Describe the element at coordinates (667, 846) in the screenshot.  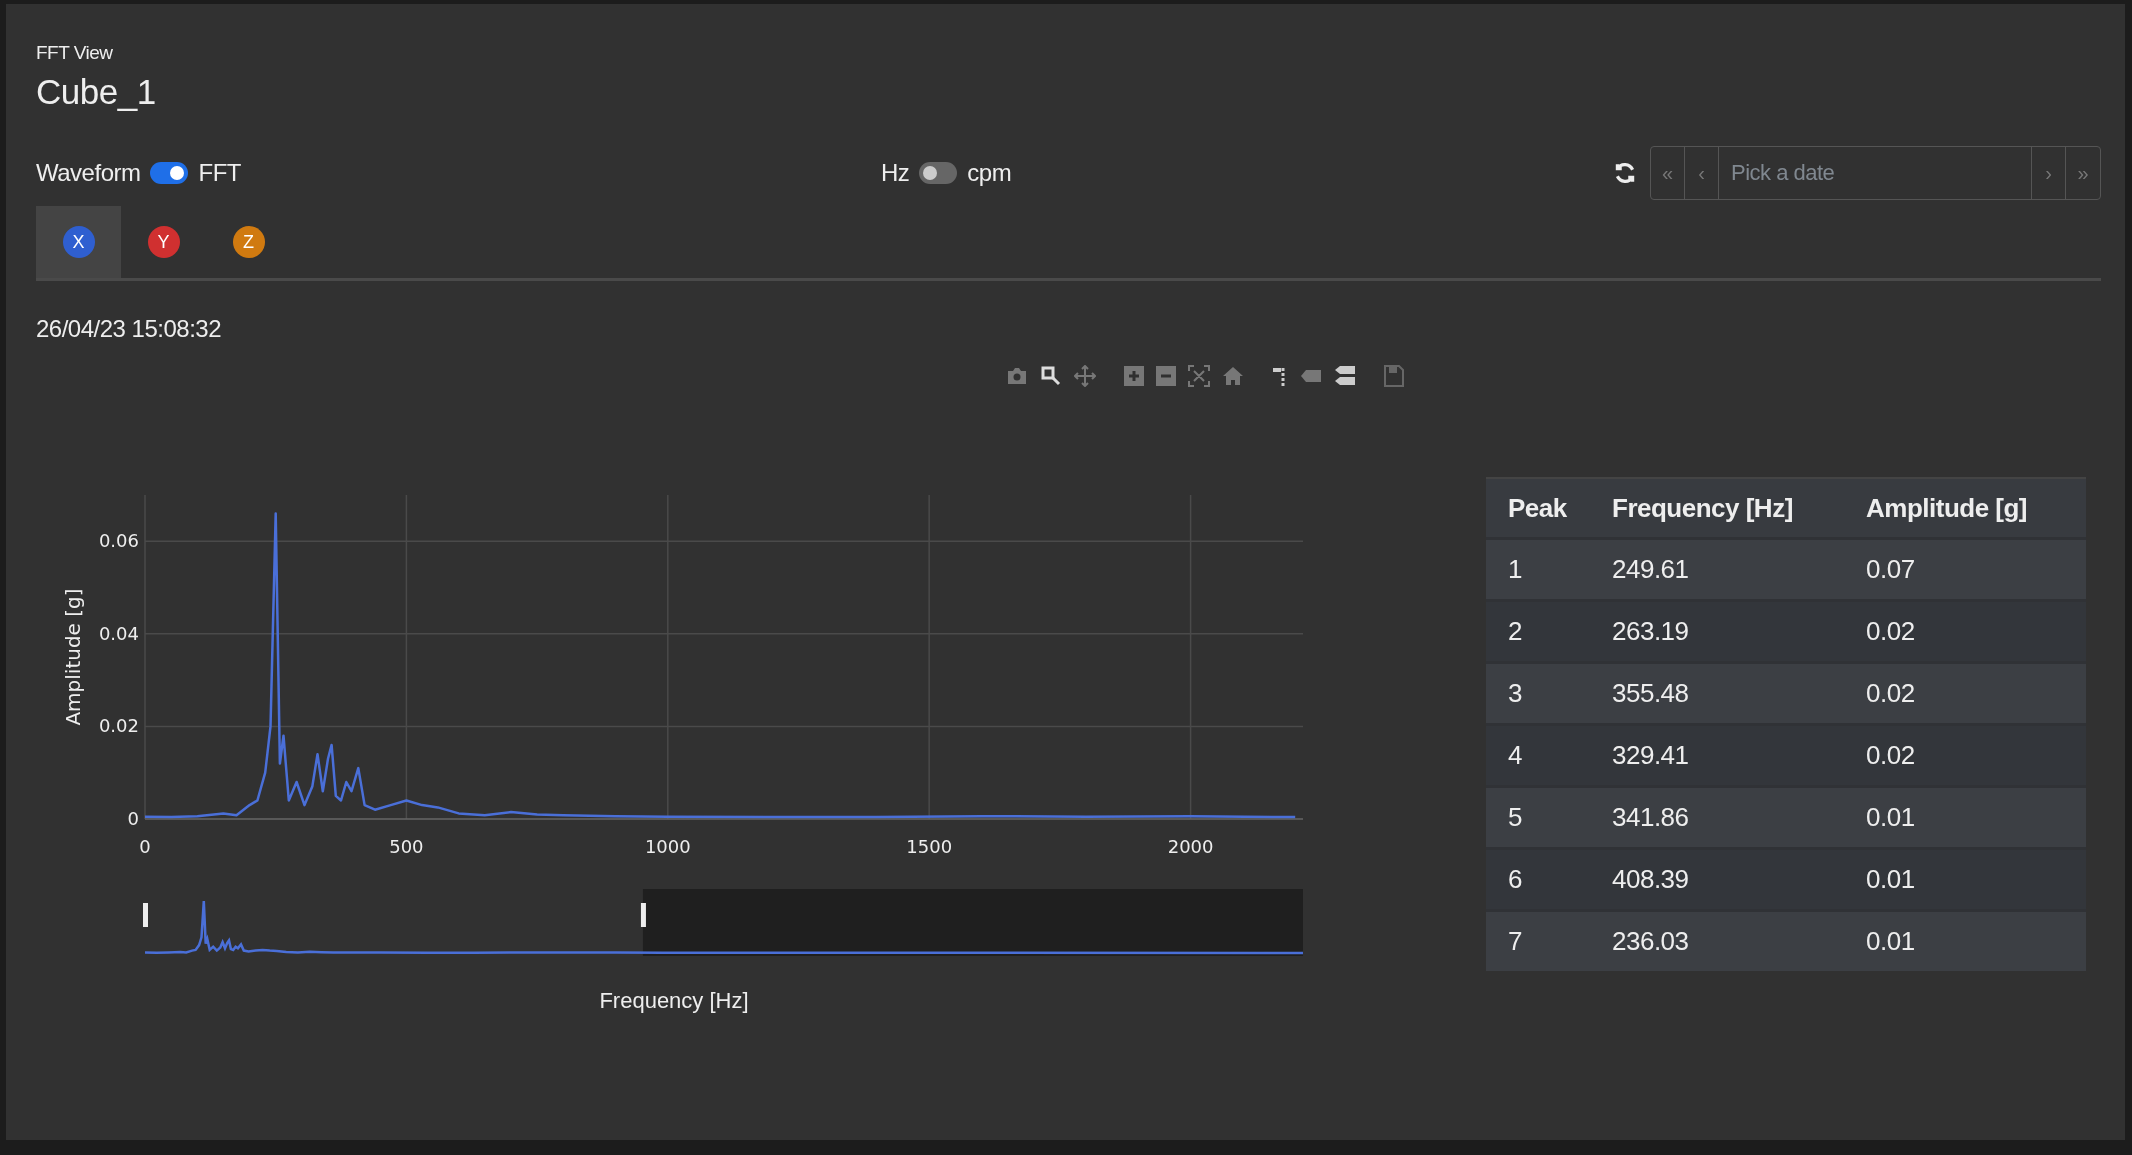
I see `x-tick-label: 1000` at that location.